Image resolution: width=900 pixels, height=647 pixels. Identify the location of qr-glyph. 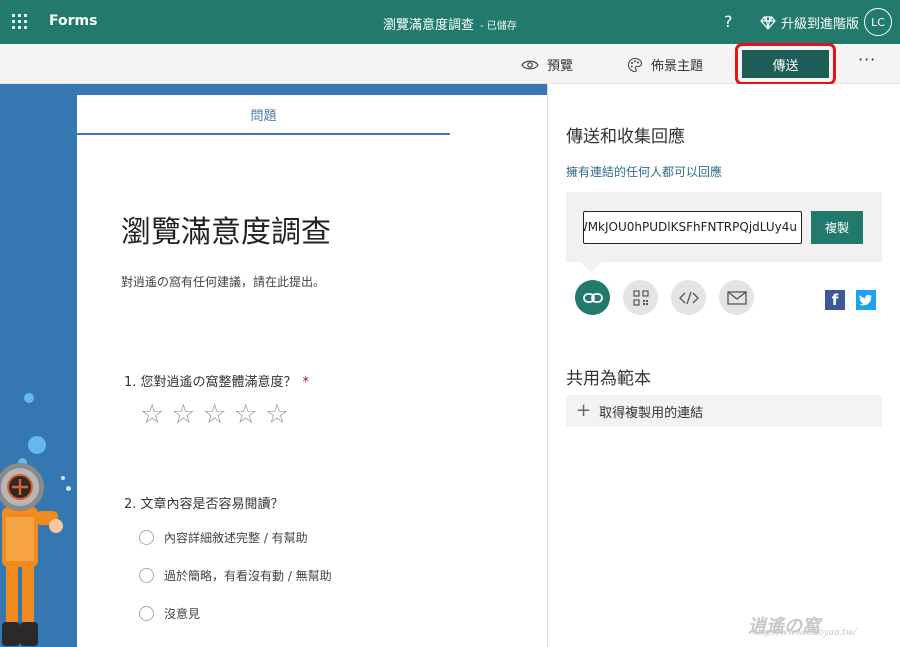
(640, 297).